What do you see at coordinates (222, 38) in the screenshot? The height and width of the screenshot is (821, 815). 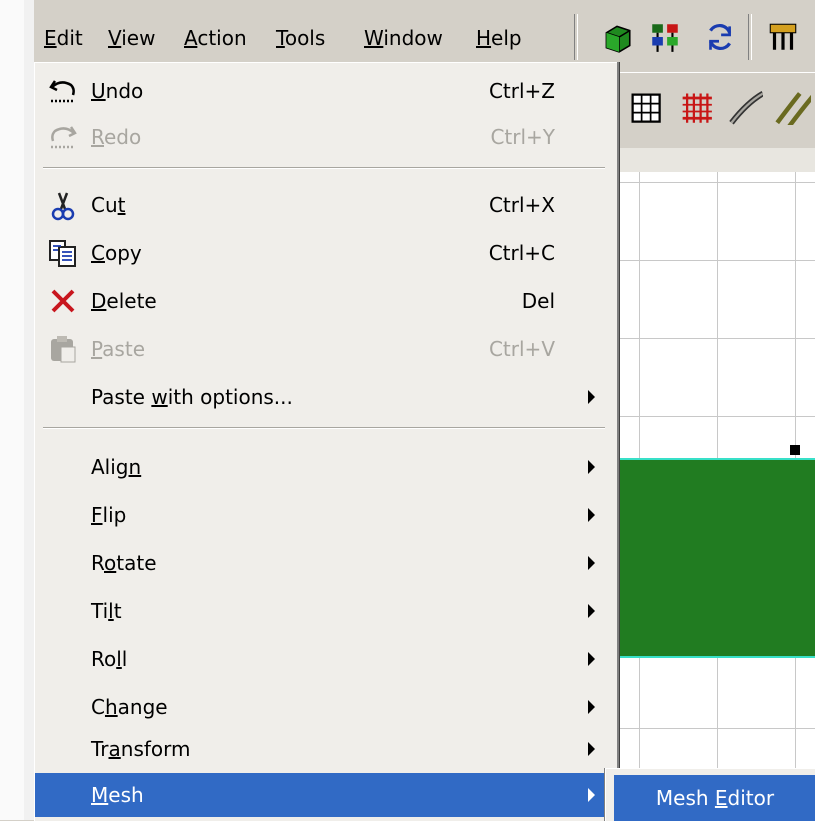 I see `label-text: ction` at bounding box center [222, 38].